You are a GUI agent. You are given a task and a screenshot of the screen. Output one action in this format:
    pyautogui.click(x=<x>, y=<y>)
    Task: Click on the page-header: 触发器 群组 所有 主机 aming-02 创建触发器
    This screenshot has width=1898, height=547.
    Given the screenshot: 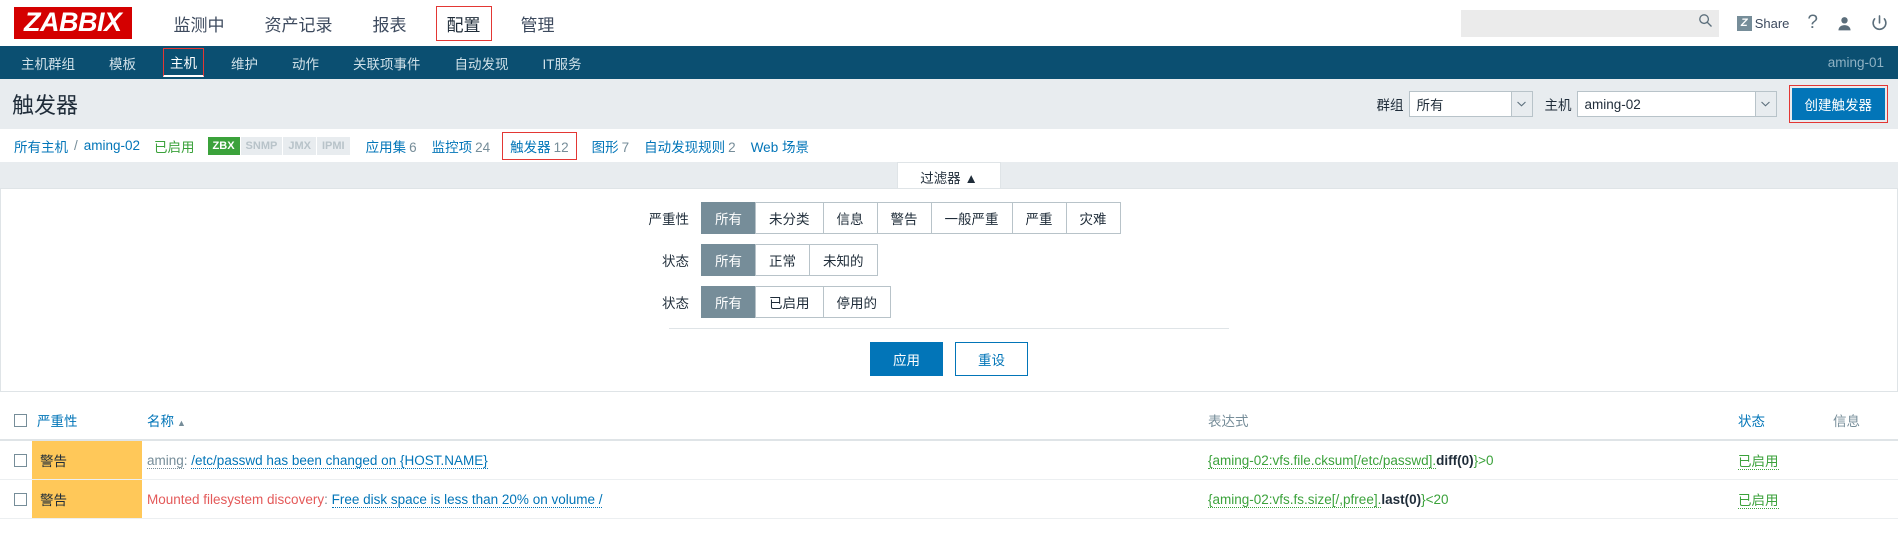 What is the action you would take?
    pyautogui.click(x=949, y=104)
    